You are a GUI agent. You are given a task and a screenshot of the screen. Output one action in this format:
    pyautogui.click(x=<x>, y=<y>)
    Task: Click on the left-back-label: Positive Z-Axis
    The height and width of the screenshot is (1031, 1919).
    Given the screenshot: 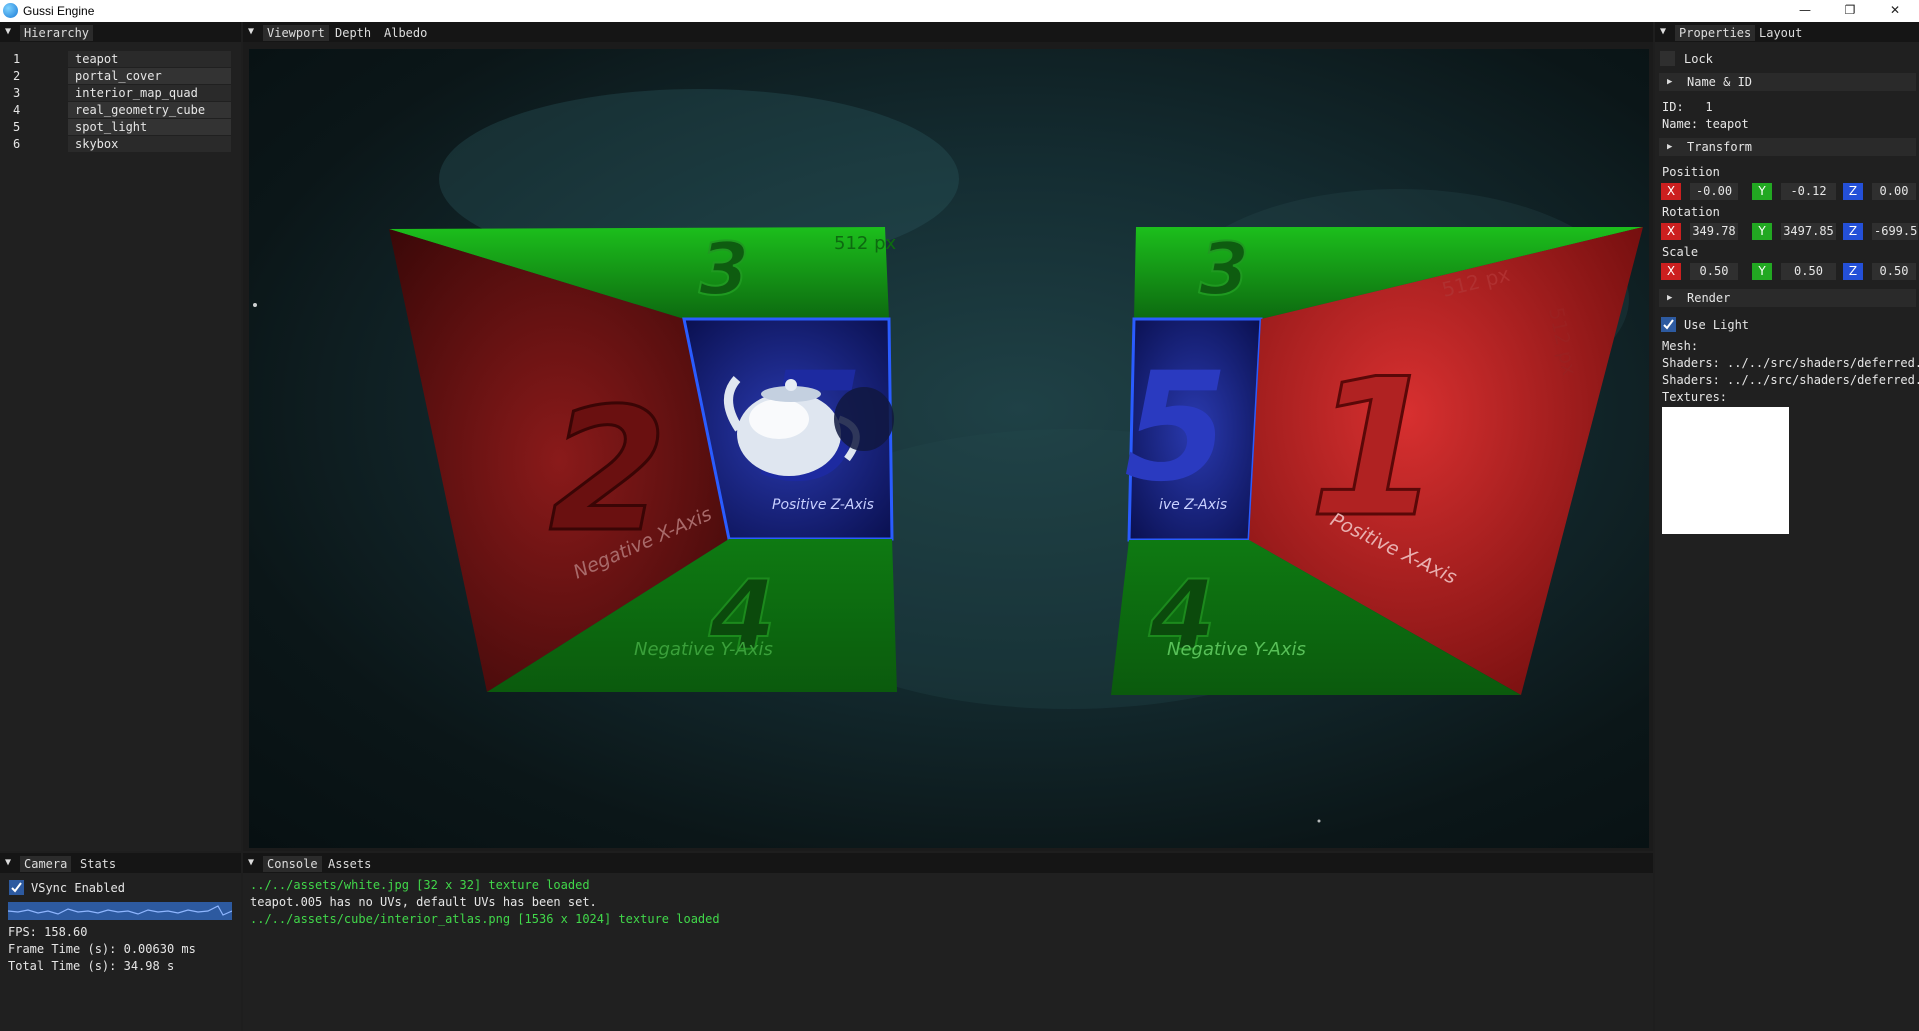 What is the action you would take?
    pyautogui.click(x=823, y=505)
    